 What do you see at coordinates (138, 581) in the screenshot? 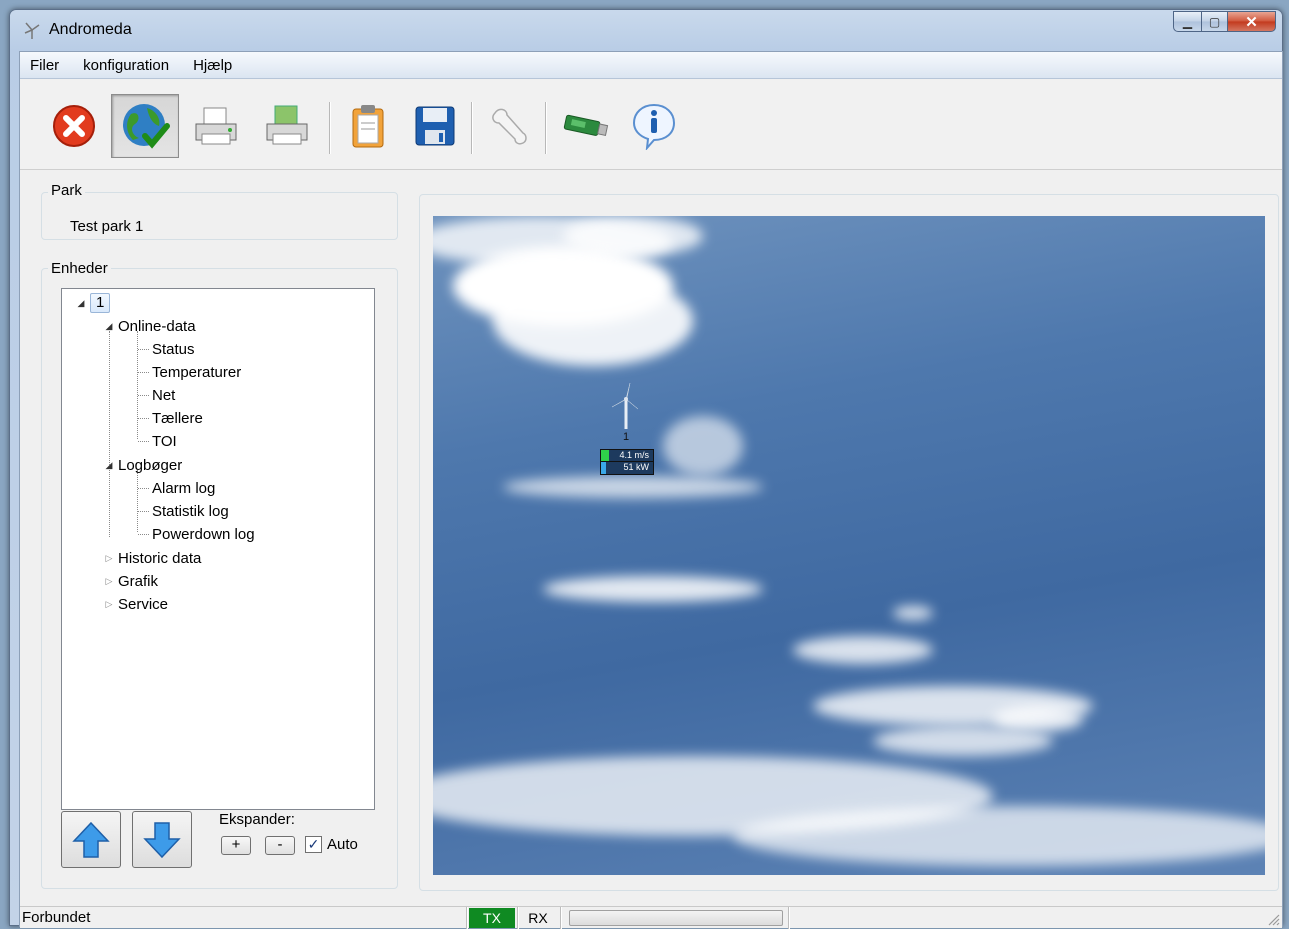
I see `tree-item-label: Grafik` at bounding box center [138, 581].